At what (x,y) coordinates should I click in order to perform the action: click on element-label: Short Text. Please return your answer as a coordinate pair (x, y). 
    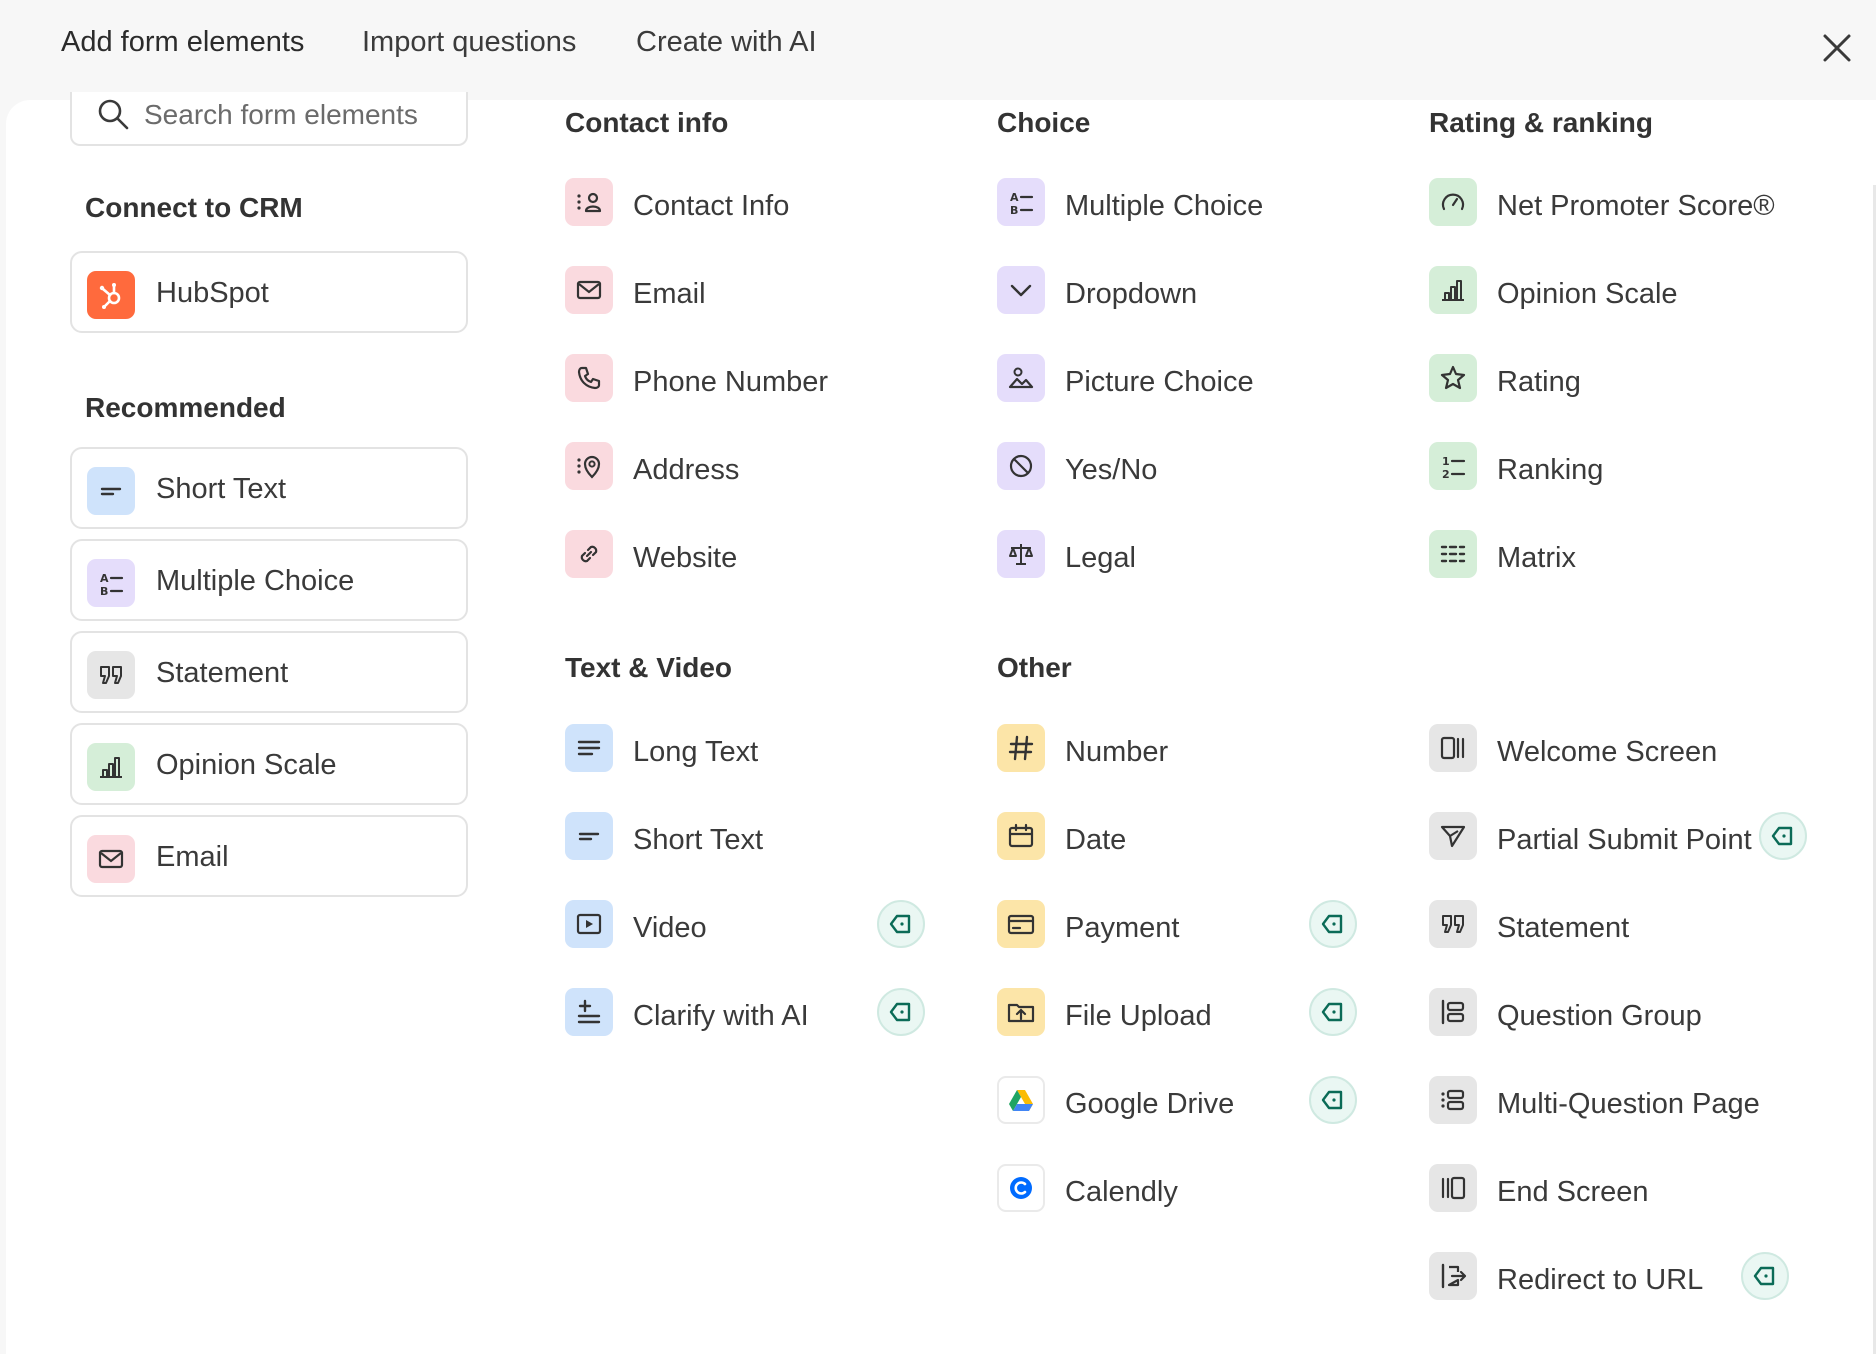
    Looking at the image, I should click on (698, 840).